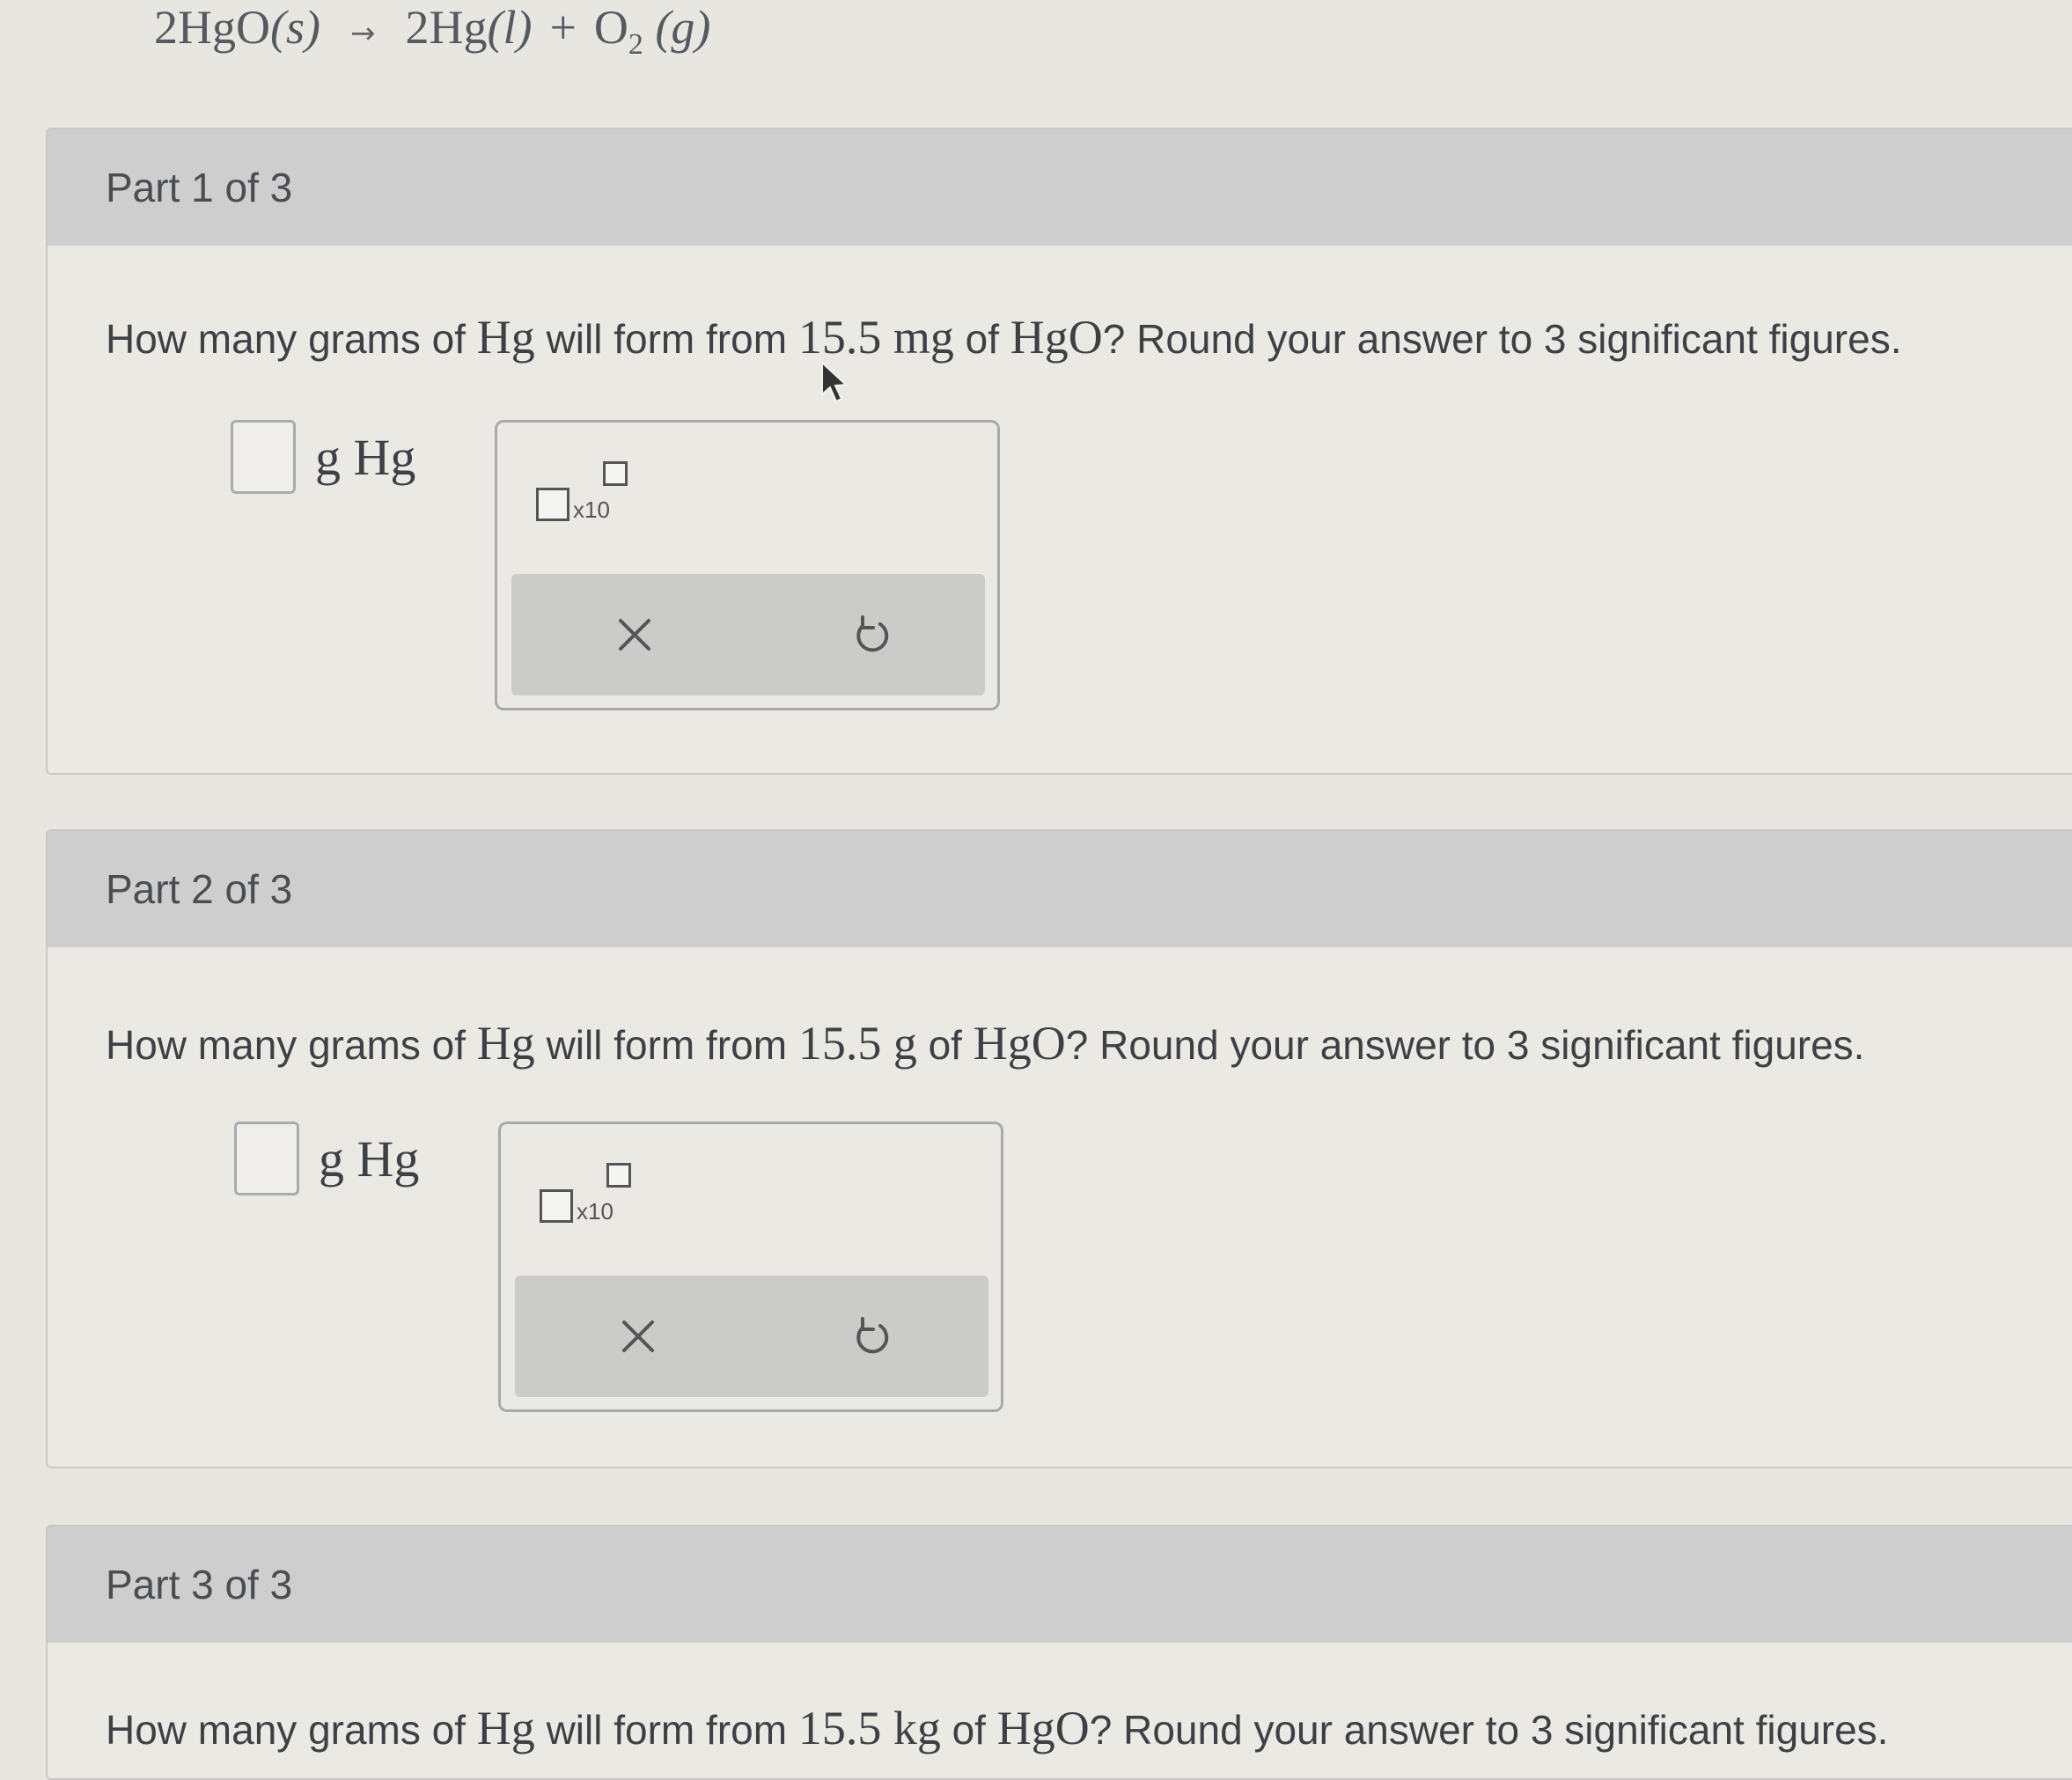 The image size is (2072, 1780). Describe the element at coordinates (750, 1267) in the screenshot. I see `part-2-math-palette: x10` at that location.